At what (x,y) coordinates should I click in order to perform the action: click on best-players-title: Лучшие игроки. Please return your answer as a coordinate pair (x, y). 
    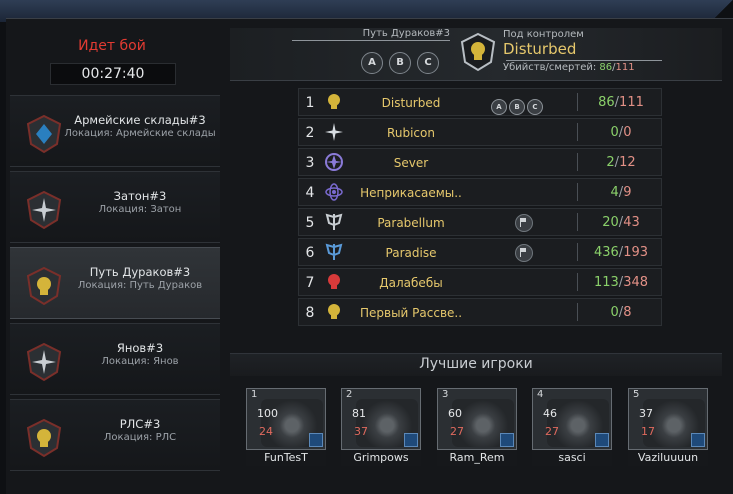
    Looking at the image, I should click on (476, 364).